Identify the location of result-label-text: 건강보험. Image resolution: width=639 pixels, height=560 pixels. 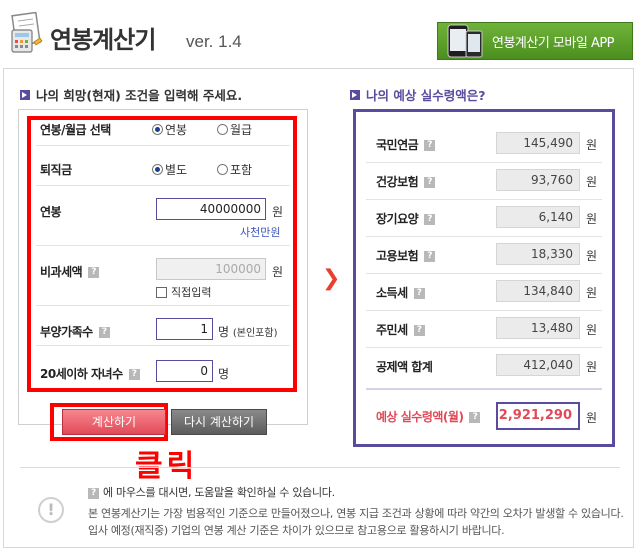
(397, 182).